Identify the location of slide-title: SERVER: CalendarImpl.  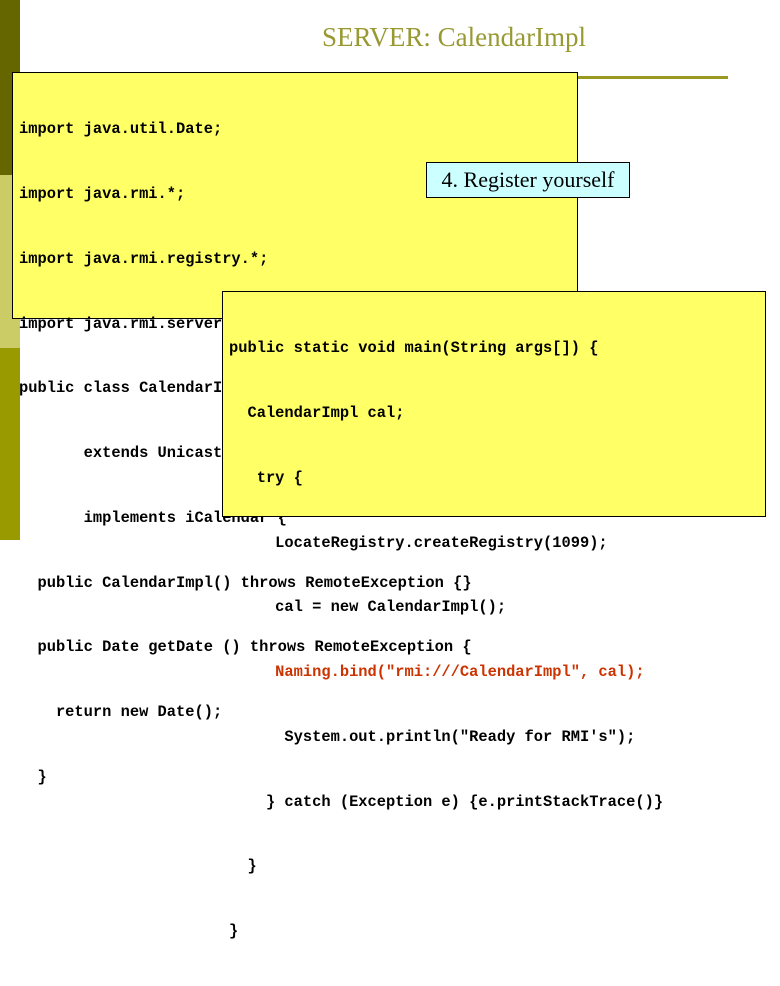
(454, 37).